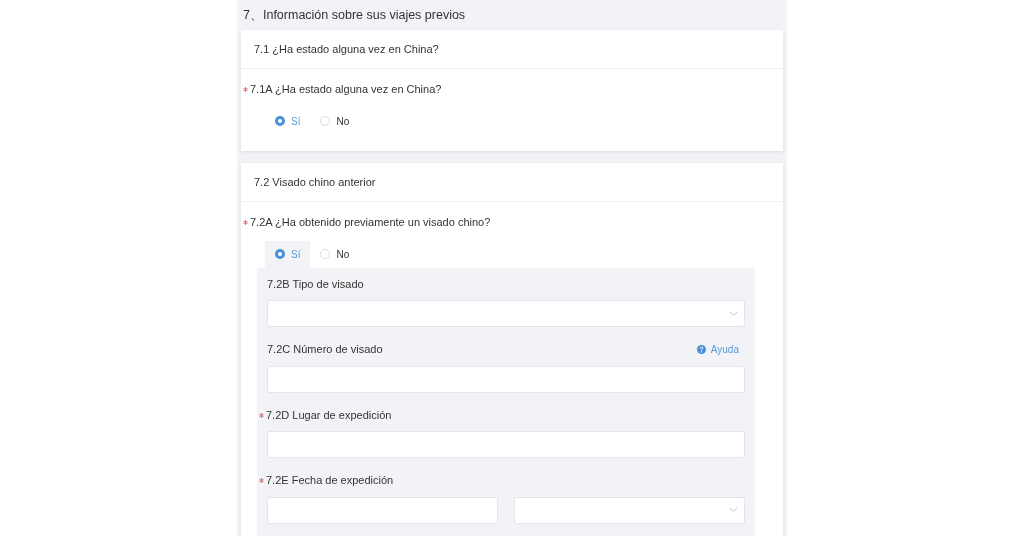  What do you see at coordinates (315, 284) in the screenshot?
I see `field-label: 7.2B Tipo de visado` at bounding box center [315, 284].